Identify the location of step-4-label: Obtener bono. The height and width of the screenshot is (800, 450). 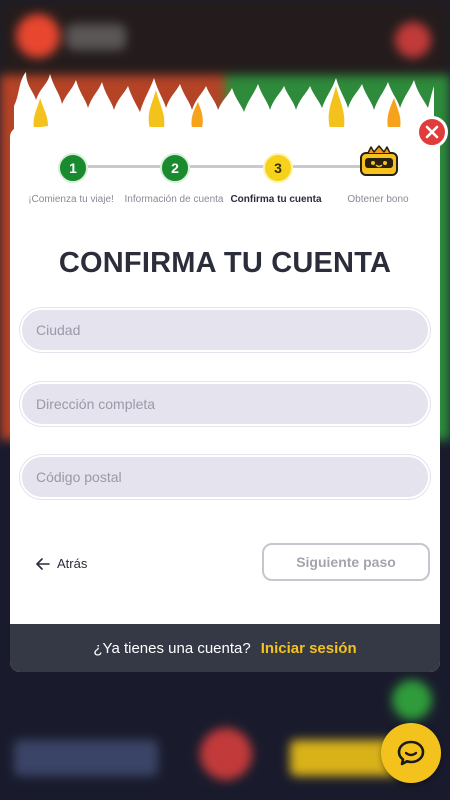
(378, 199).